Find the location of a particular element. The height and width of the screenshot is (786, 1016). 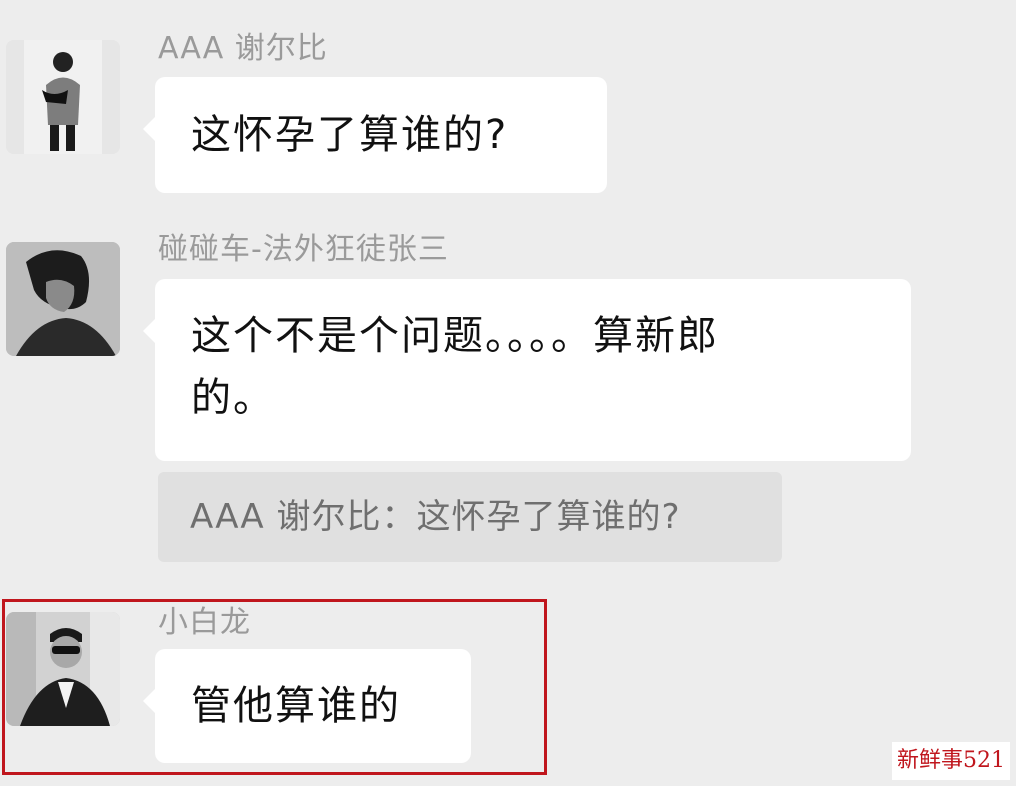

message-text-line: 这个不是个问题。。。。算新郎 is located at coordinates (455, 336).